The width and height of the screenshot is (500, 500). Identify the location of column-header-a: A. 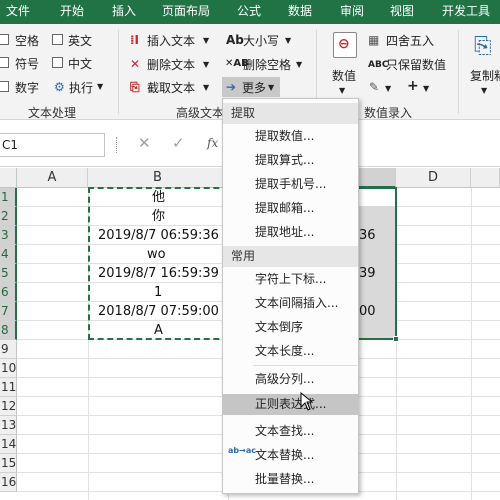
(52, 178).